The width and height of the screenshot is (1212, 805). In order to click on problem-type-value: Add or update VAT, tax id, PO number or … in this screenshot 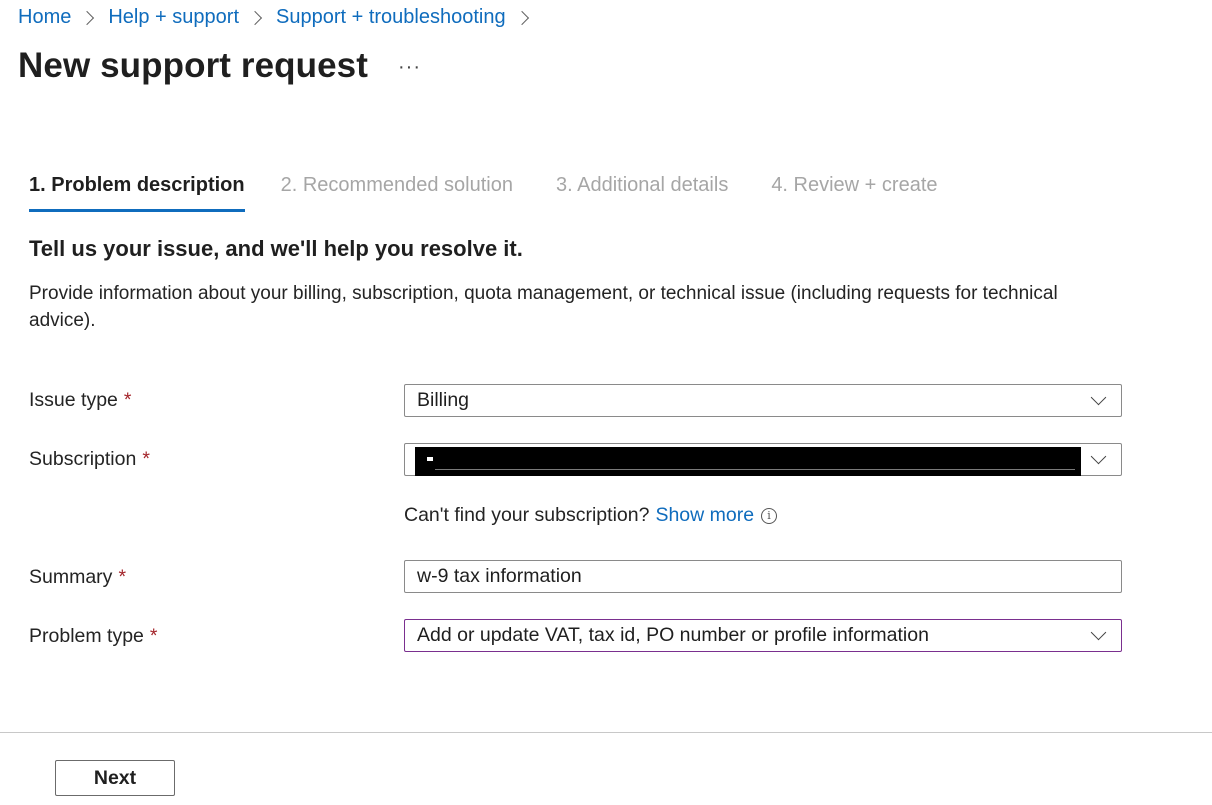, I will do `click(673, 635)`.